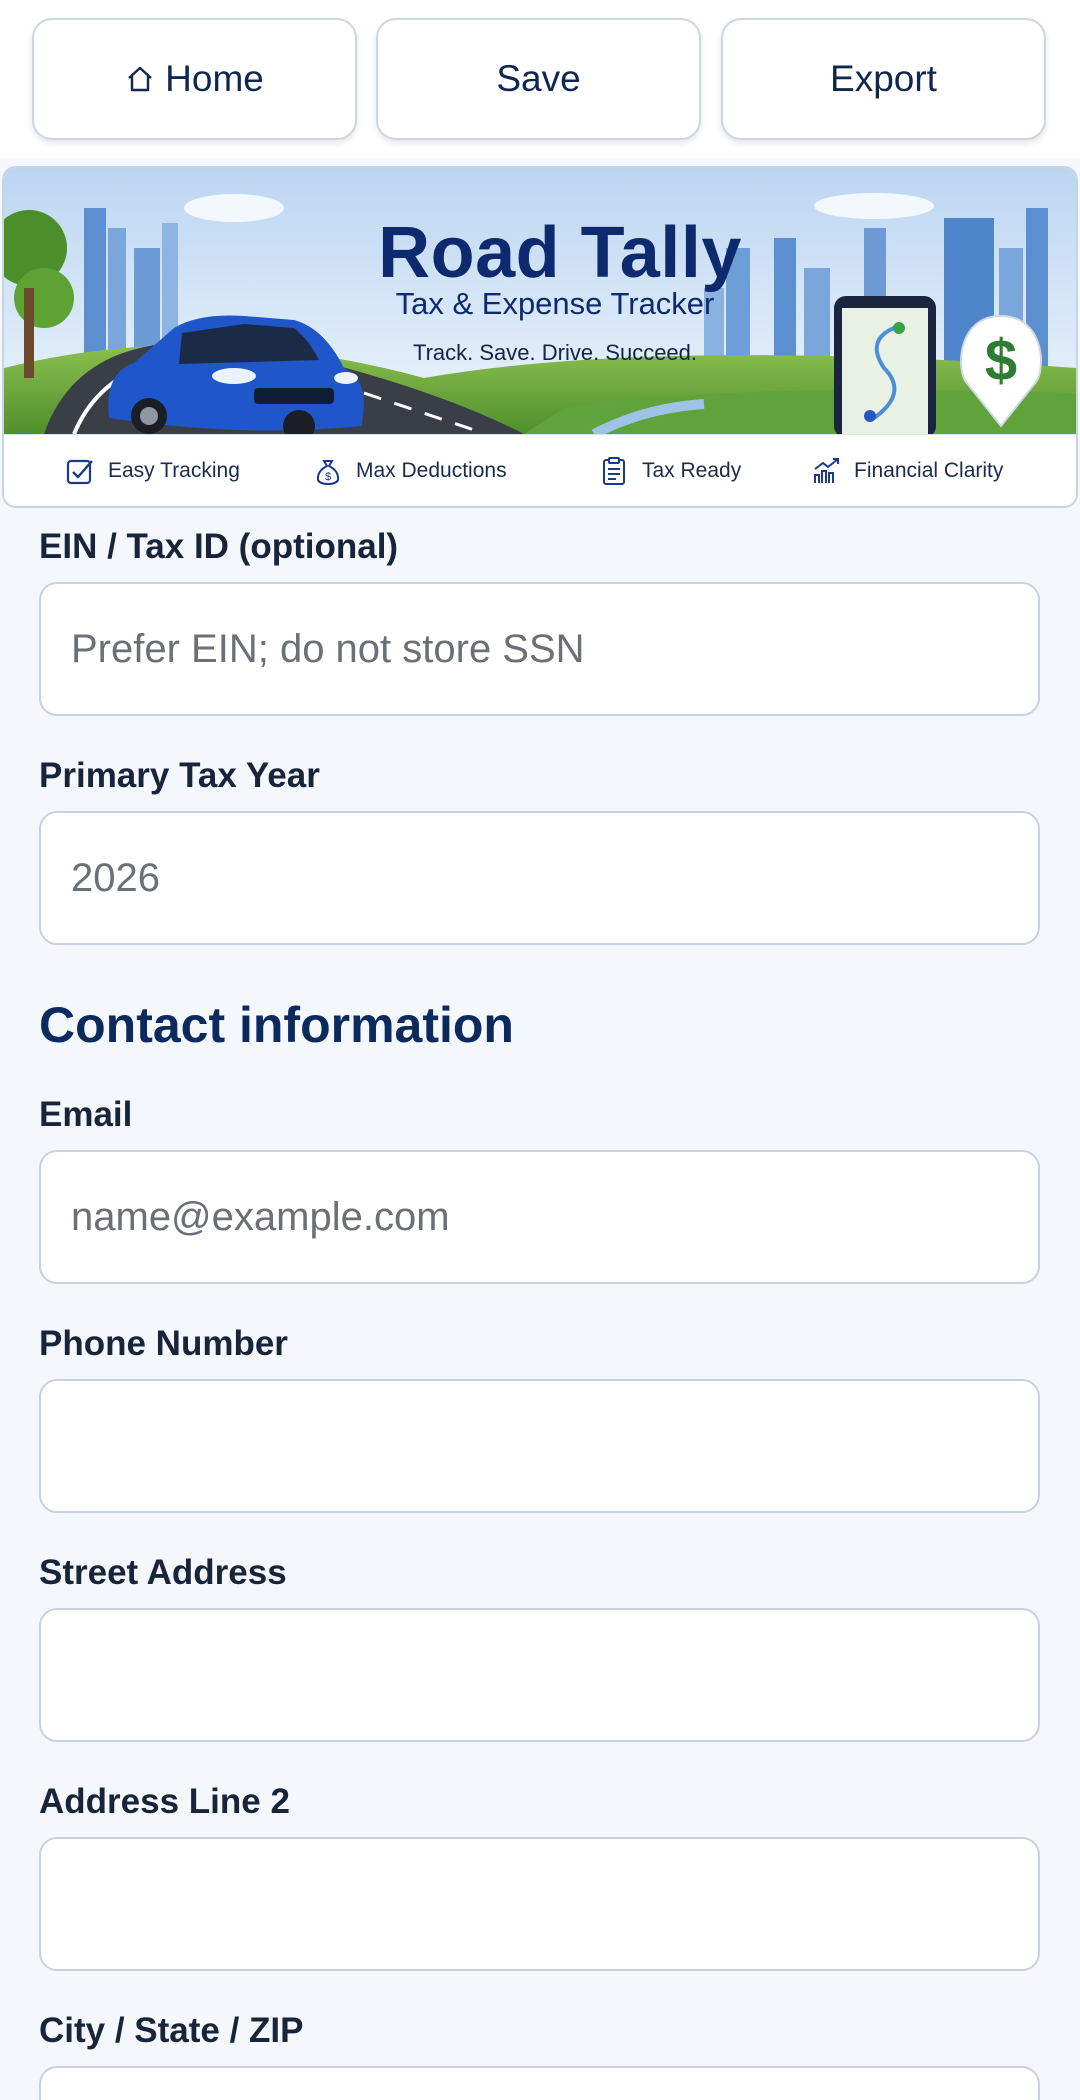  What do you see at coordinates (555, 303) in the screenshot?
I see `app-subtitle: Tax & Expense Tracker` at bounding box center [555, 303].